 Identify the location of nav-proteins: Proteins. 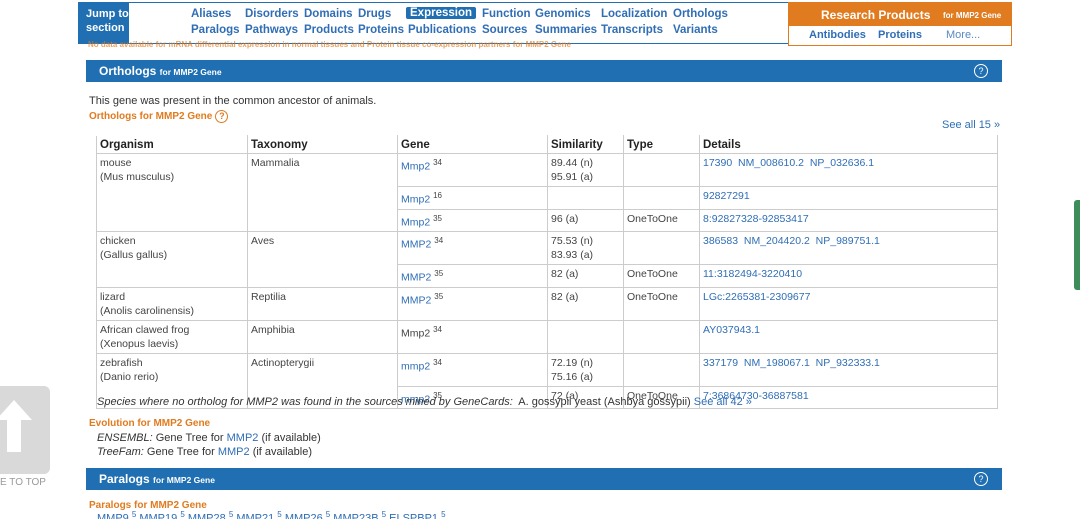
(381, 30).